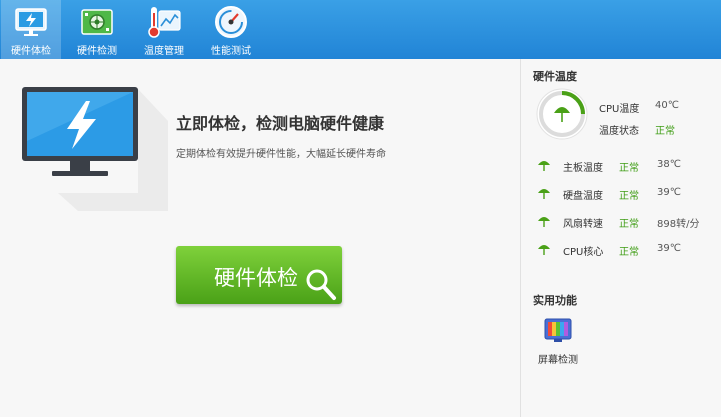 This screenshot has height=417, width=721. What do you see at coordinates (280, 123) in the screenshot?
I see `checkup-headline: 立即体检，检测电脑硬件健康` at bounding box center [280, 123].